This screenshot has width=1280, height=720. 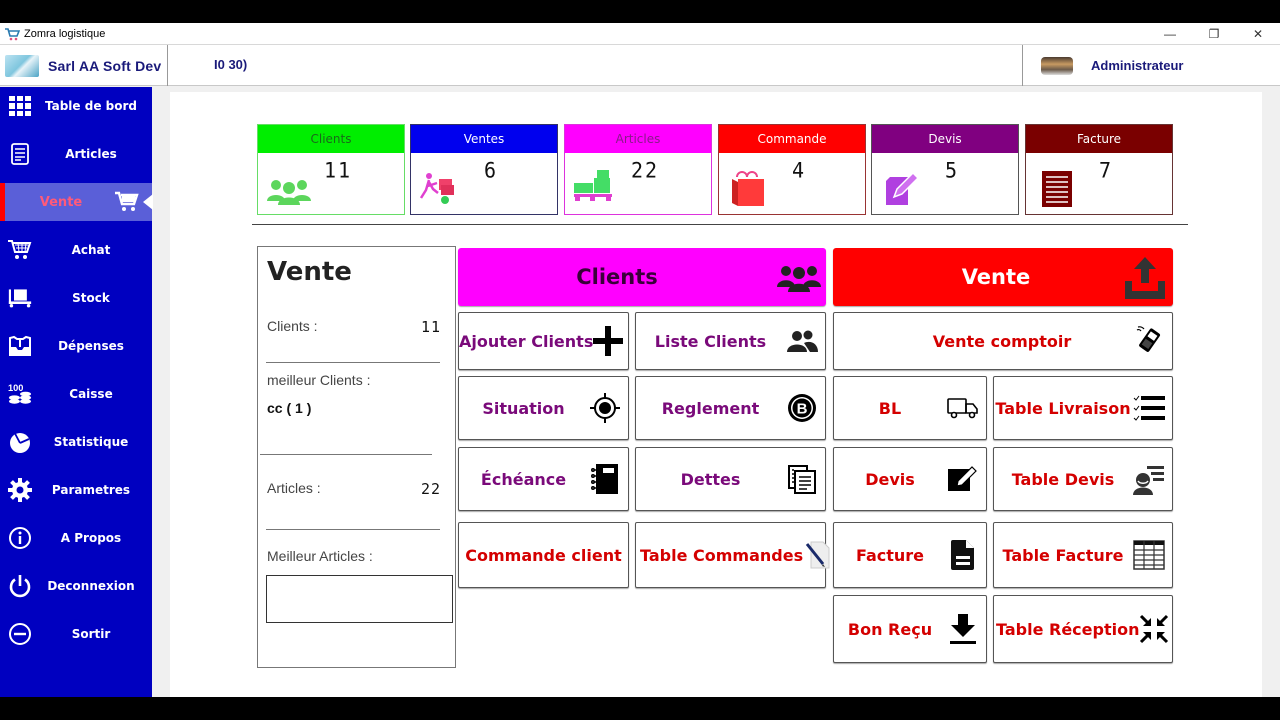 I want to click on stat-card-ventes: Ventes 6, so click(x=484, y=169).